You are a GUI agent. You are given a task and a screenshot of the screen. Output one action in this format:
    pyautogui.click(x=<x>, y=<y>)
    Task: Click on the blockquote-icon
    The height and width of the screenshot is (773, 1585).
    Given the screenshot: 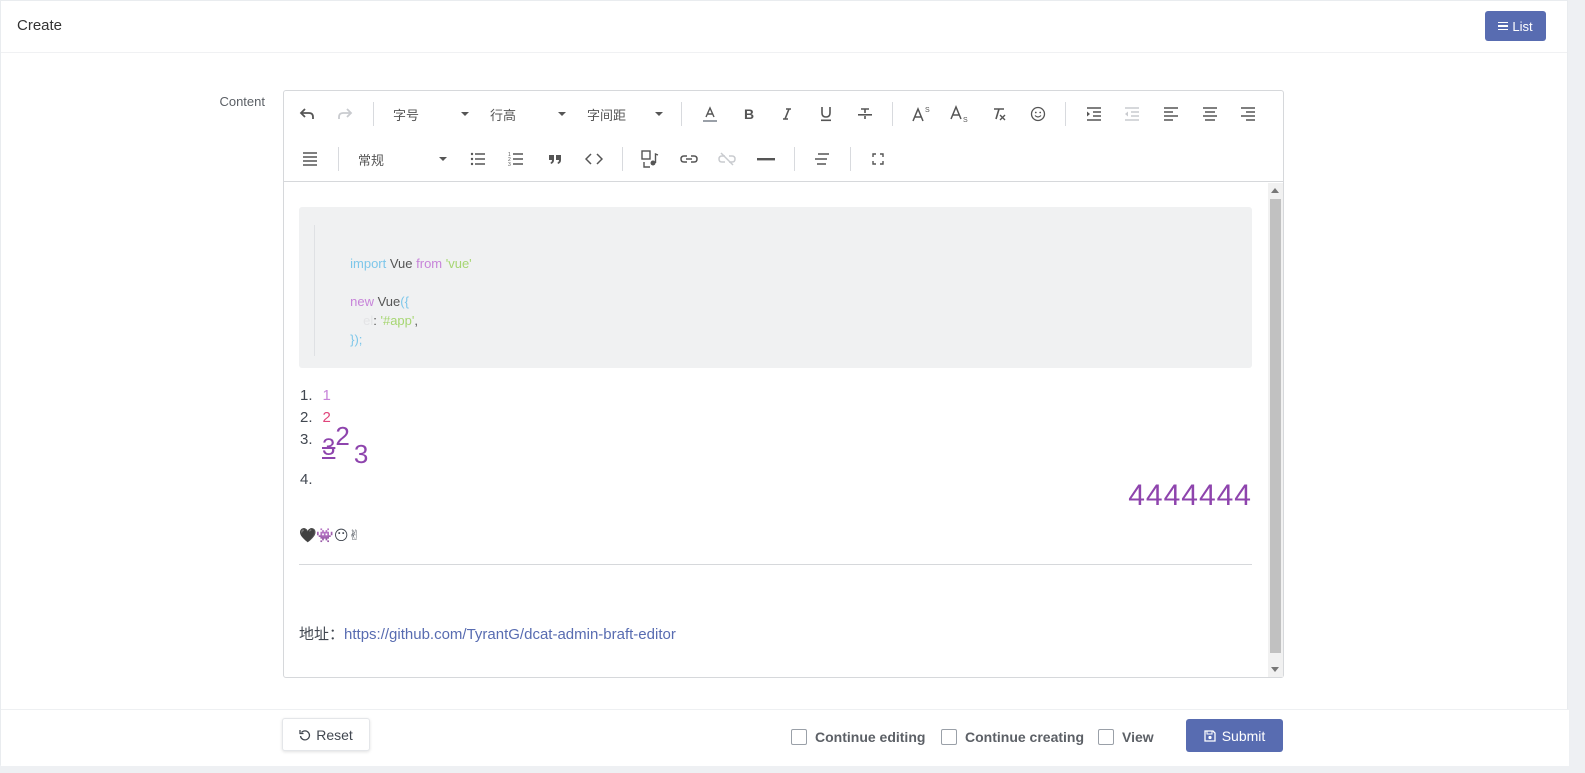 What is the action you would take?
    pyautogui.click(x=555, y=159)
    